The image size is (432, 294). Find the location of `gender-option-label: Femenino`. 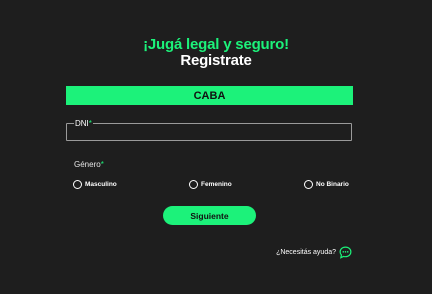

gender-option-label: Femenino is located at coordinates (216, 184).